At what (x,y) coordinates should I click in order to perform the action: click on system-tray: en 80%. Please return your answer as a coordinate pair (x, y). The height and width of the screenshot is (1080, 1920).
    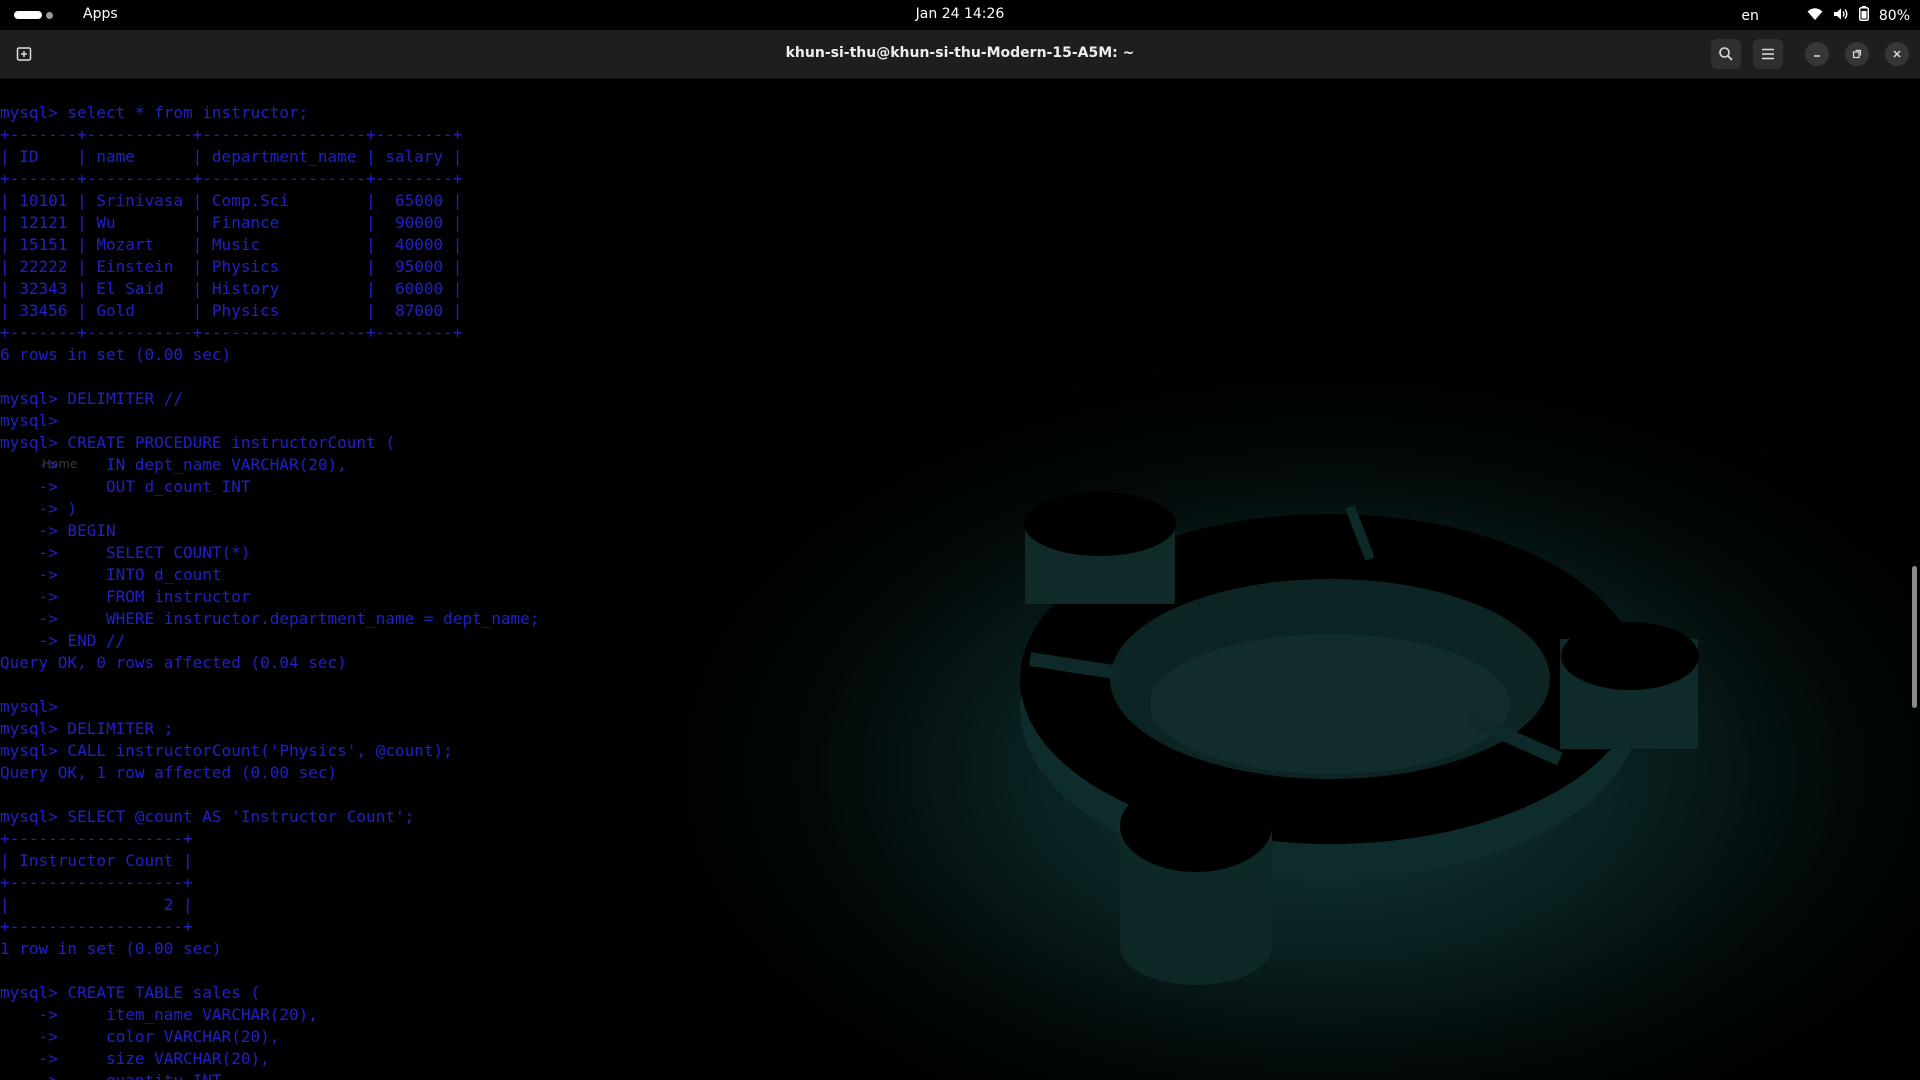
    Looking at the image, I should click on (1825, 15).